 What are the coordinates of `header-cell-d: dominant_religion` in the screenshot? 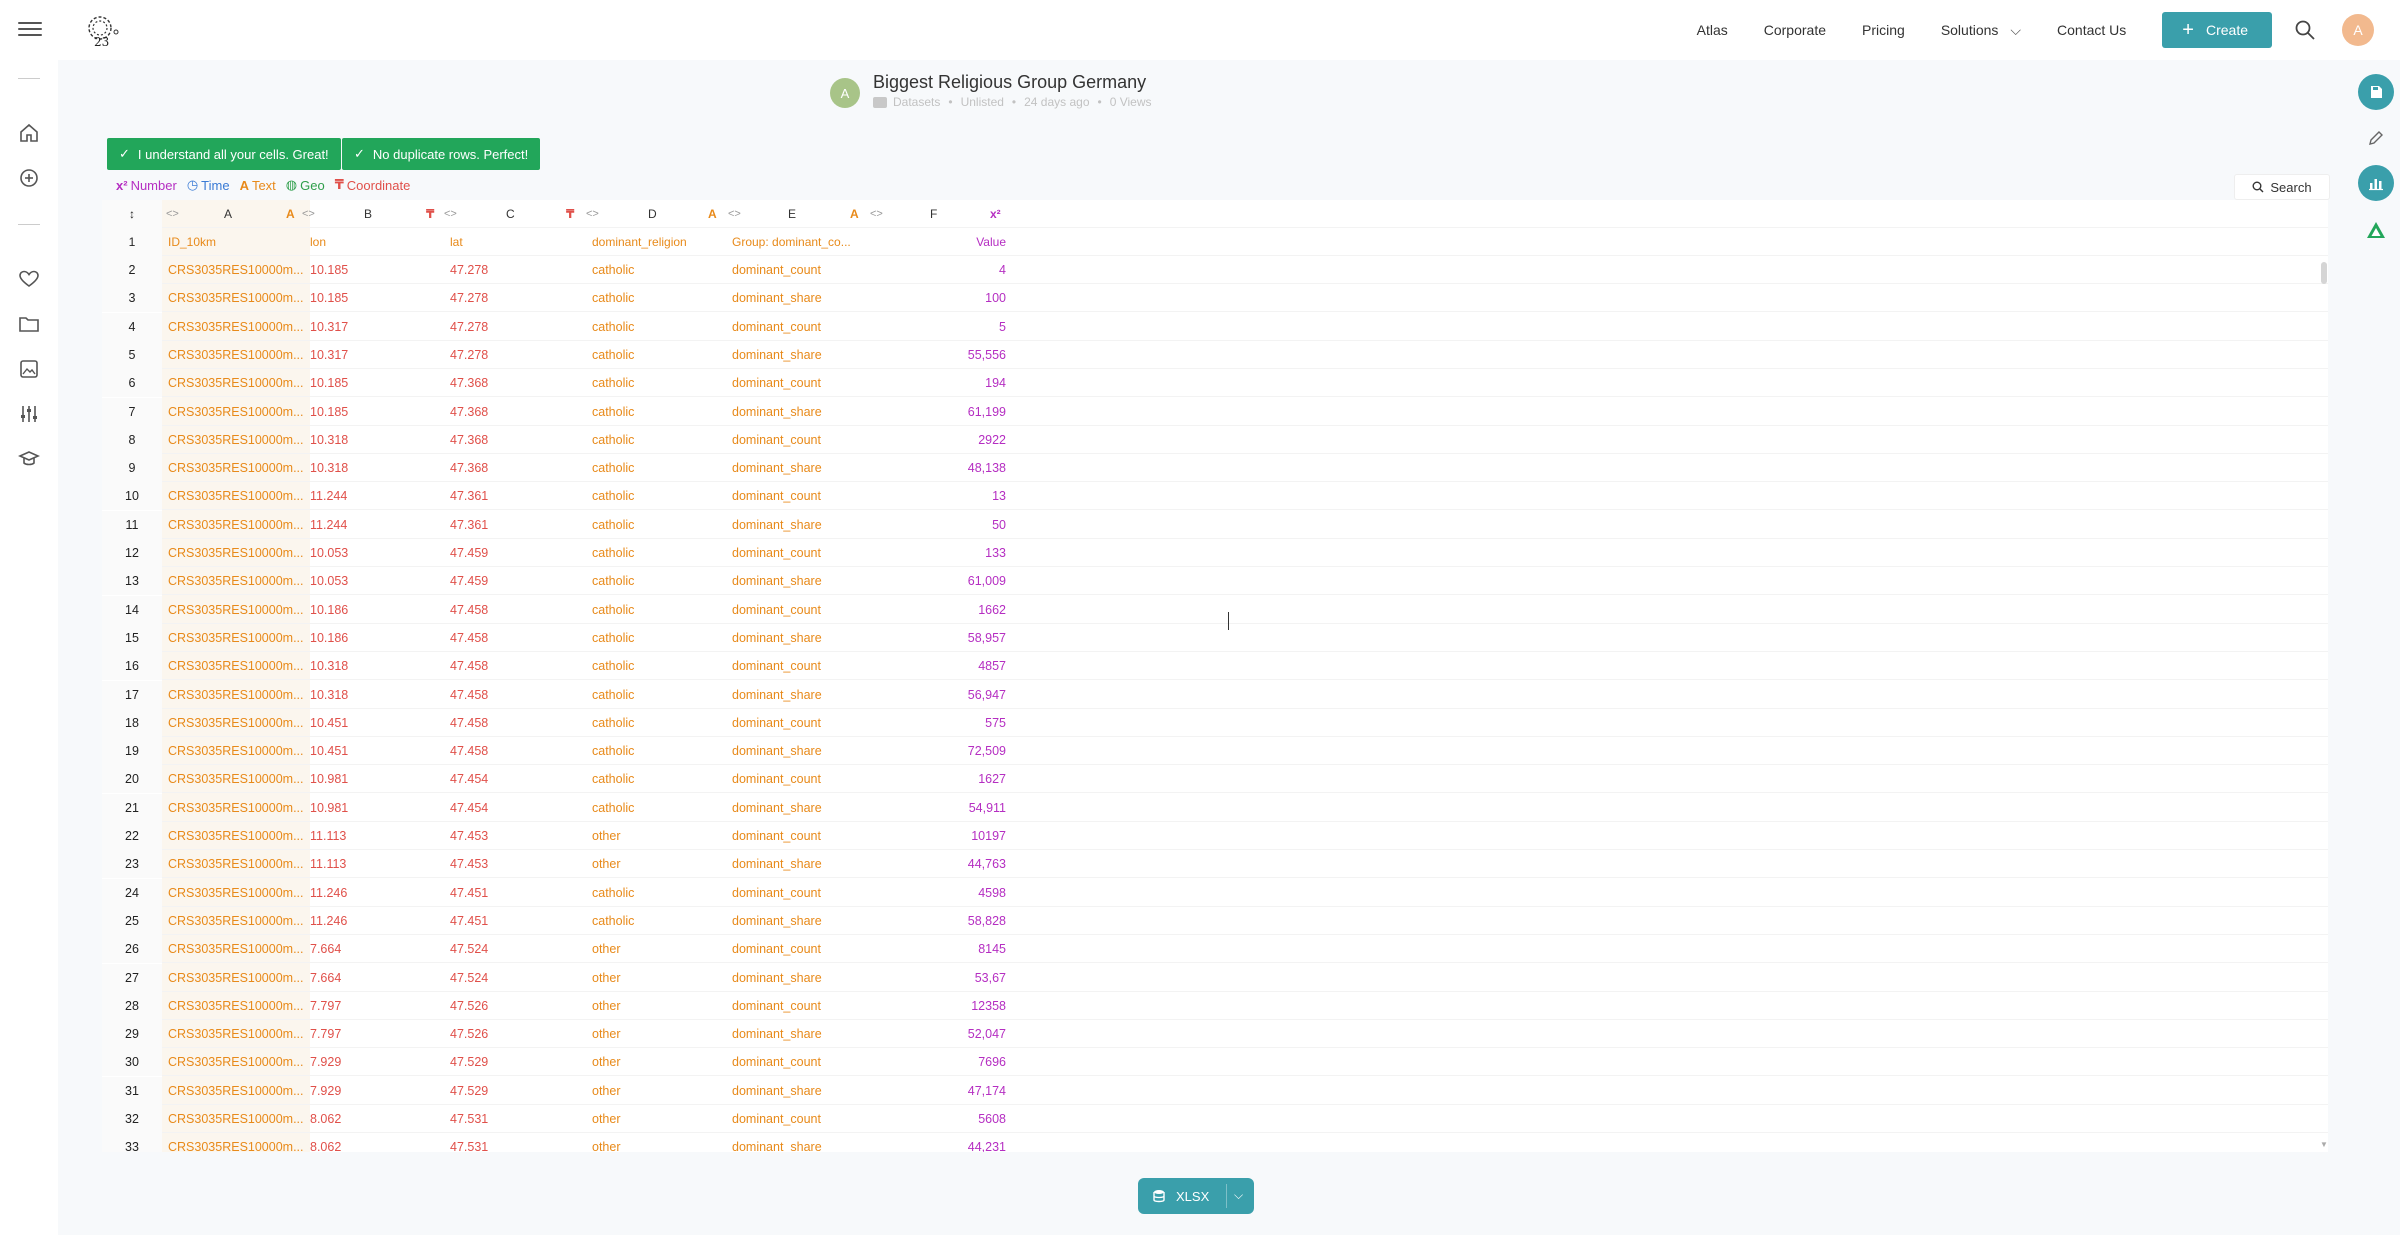 It's located at (657, 242).